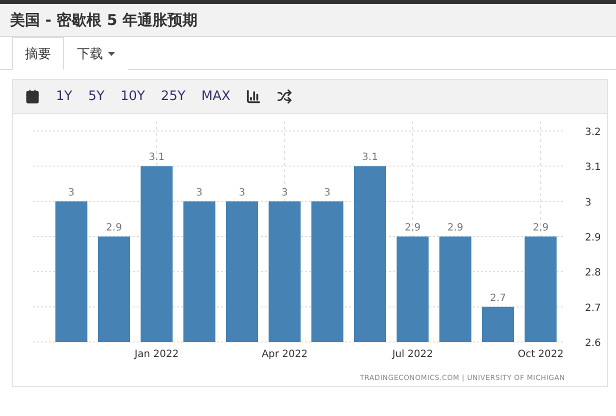  What do you see at coordinates (285, 354) in the screenshot?
I see `x-axis-label: Apr 2022` at bounding box center [285, 354].